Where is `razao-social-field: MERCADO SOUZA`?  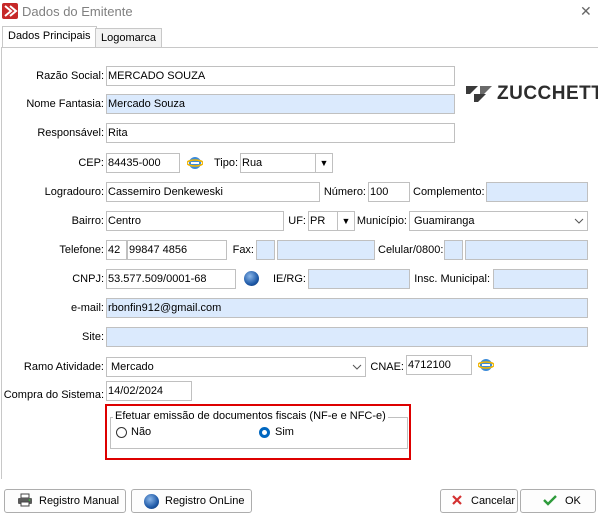 razao-social-field: MERCADO SOUZA is located at coordinates (280, 76).